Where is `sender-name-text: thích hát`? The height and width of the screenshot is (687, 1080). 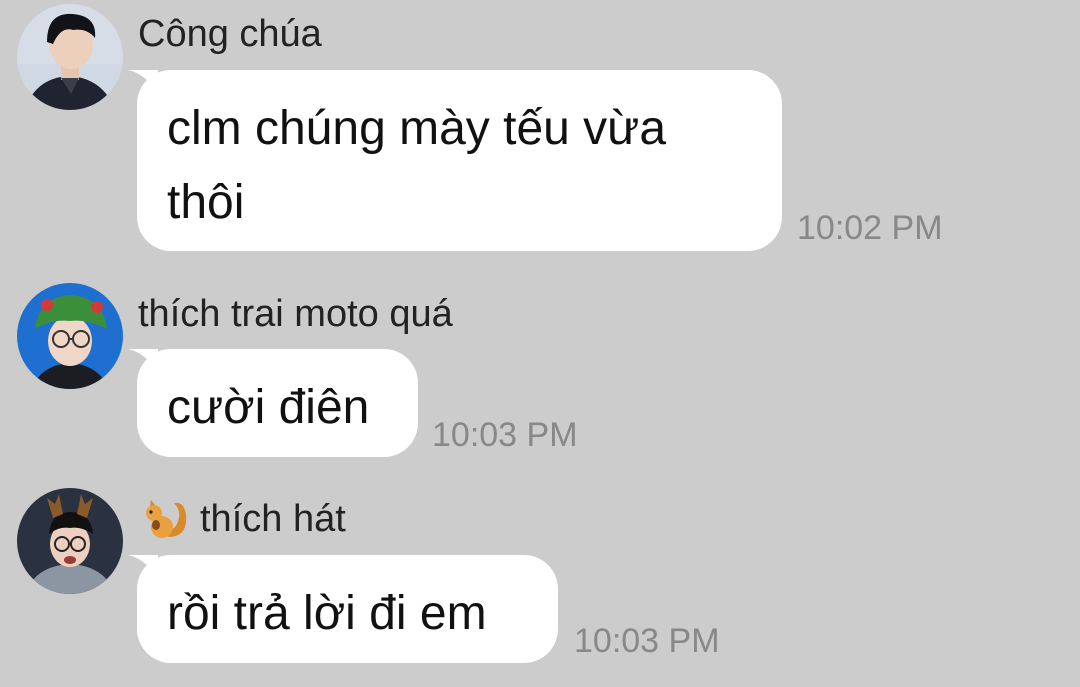
sender-name-text: thích hát is located at coordinates (273, 519).